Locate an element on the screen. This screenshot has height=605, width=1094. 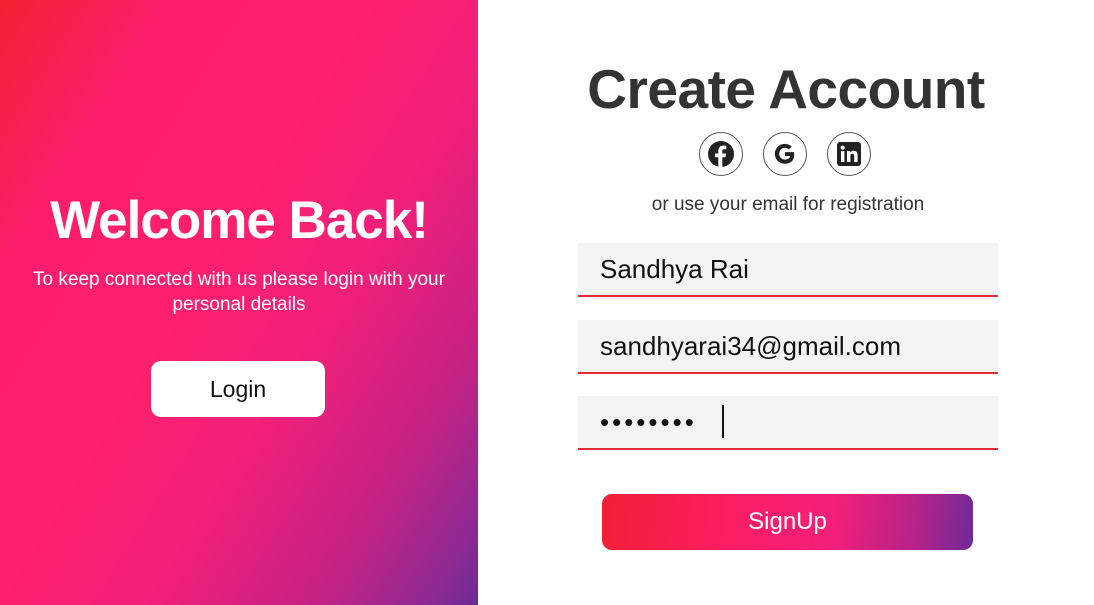
google-button is located at coordinates (785, 154).